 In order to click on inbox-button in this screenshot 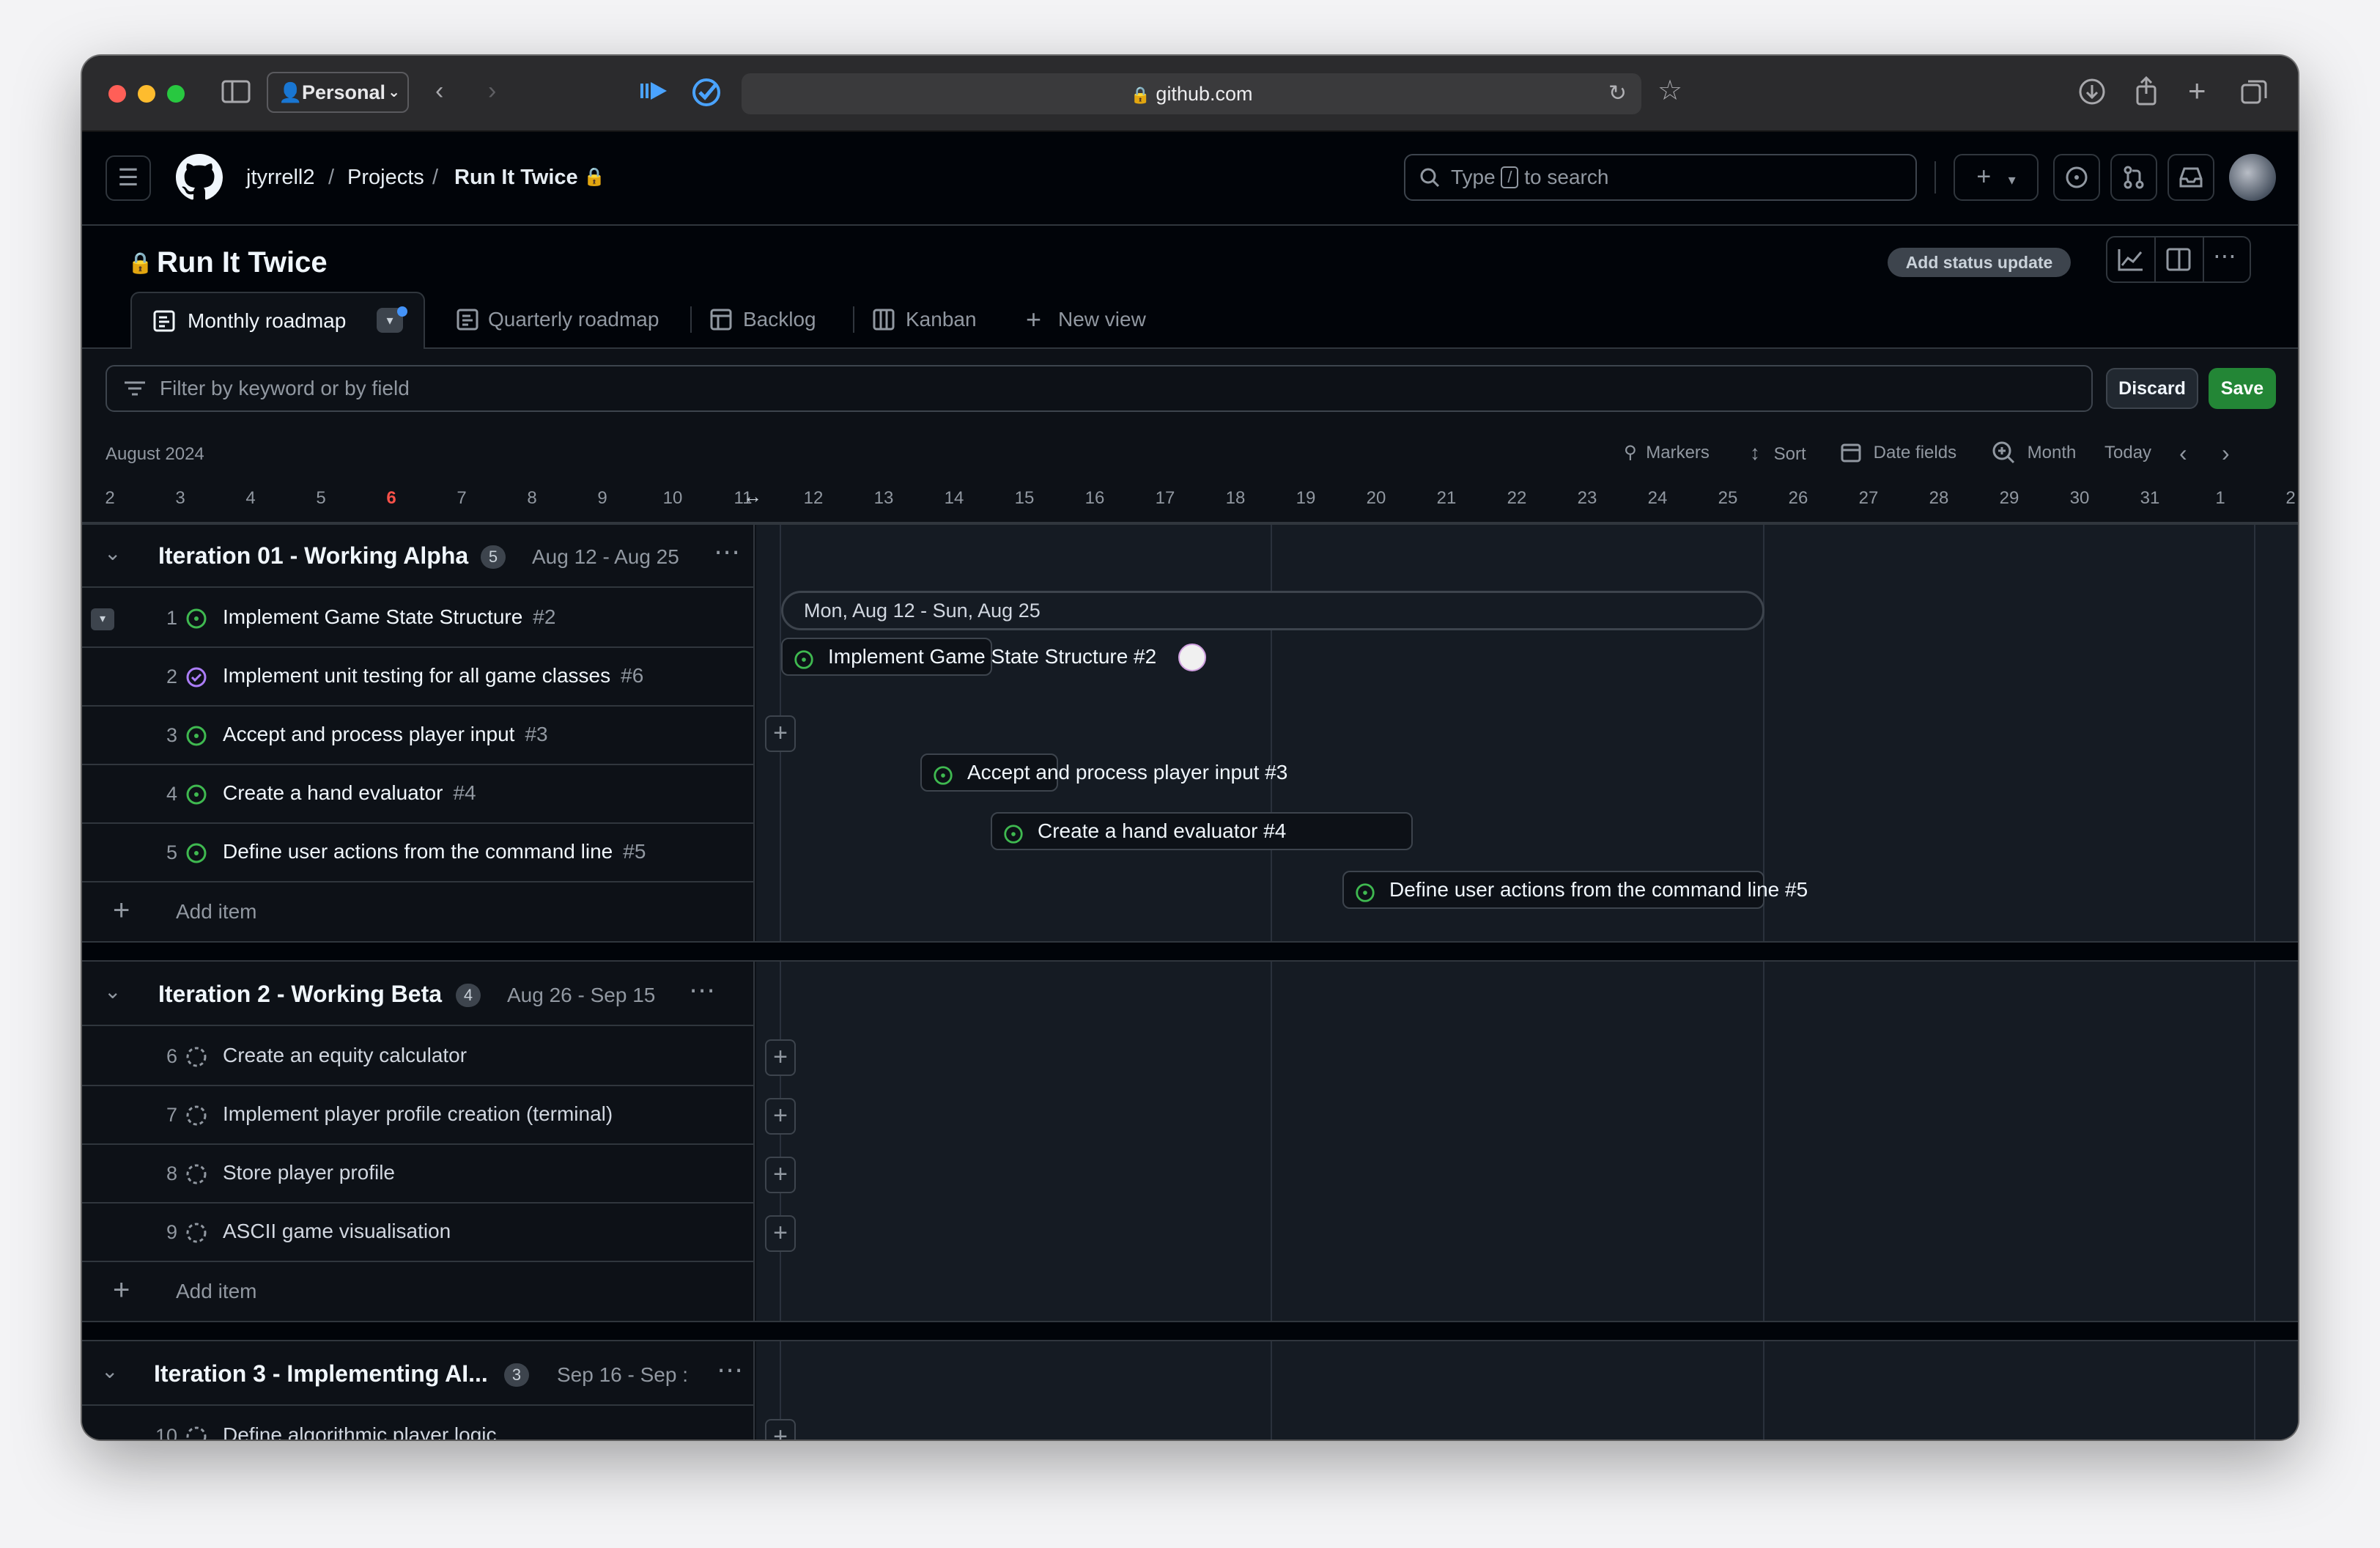, I will do `click(2191, 177)`.